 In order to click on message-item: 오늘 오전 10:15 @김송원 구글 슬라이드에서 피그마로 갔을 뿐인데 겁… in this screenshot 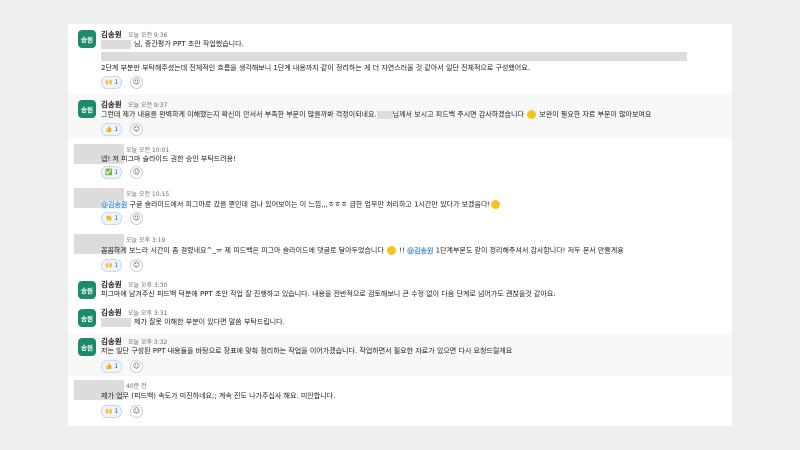, I will do `click(400, 207)`.